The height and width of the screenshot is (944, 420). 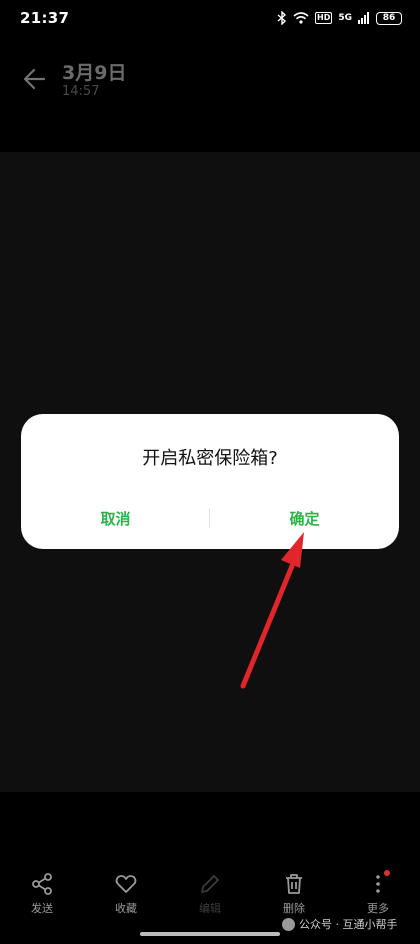 I want to click on watermark-text: 公众号 · 互通小帮手, so click(x=348, y=924).